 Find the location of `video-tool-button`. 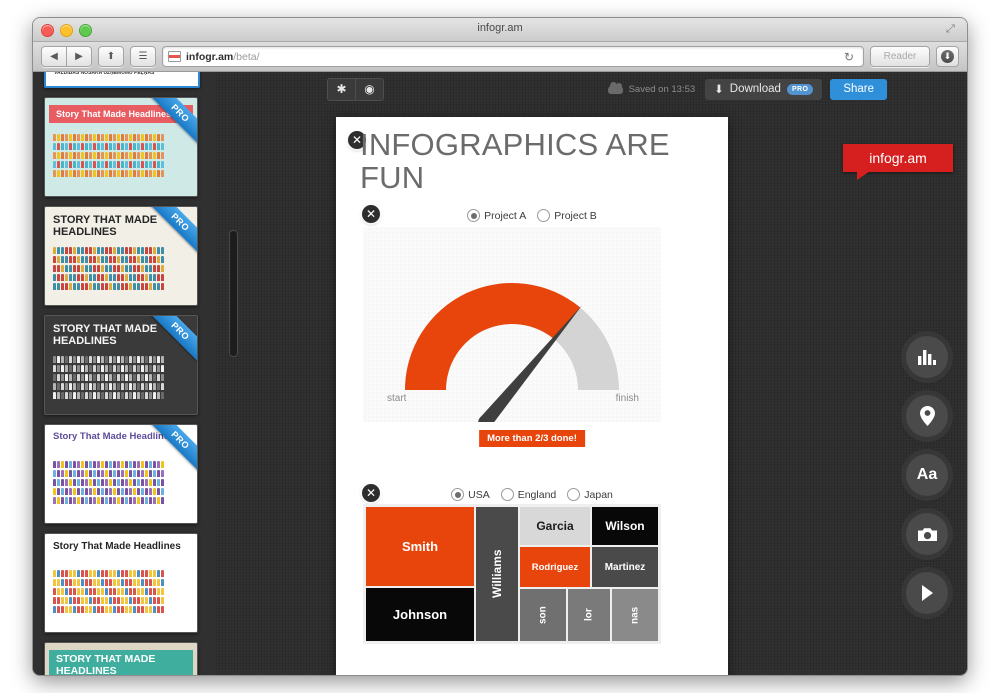

video-tool-button is located at coordinates (927, 593).